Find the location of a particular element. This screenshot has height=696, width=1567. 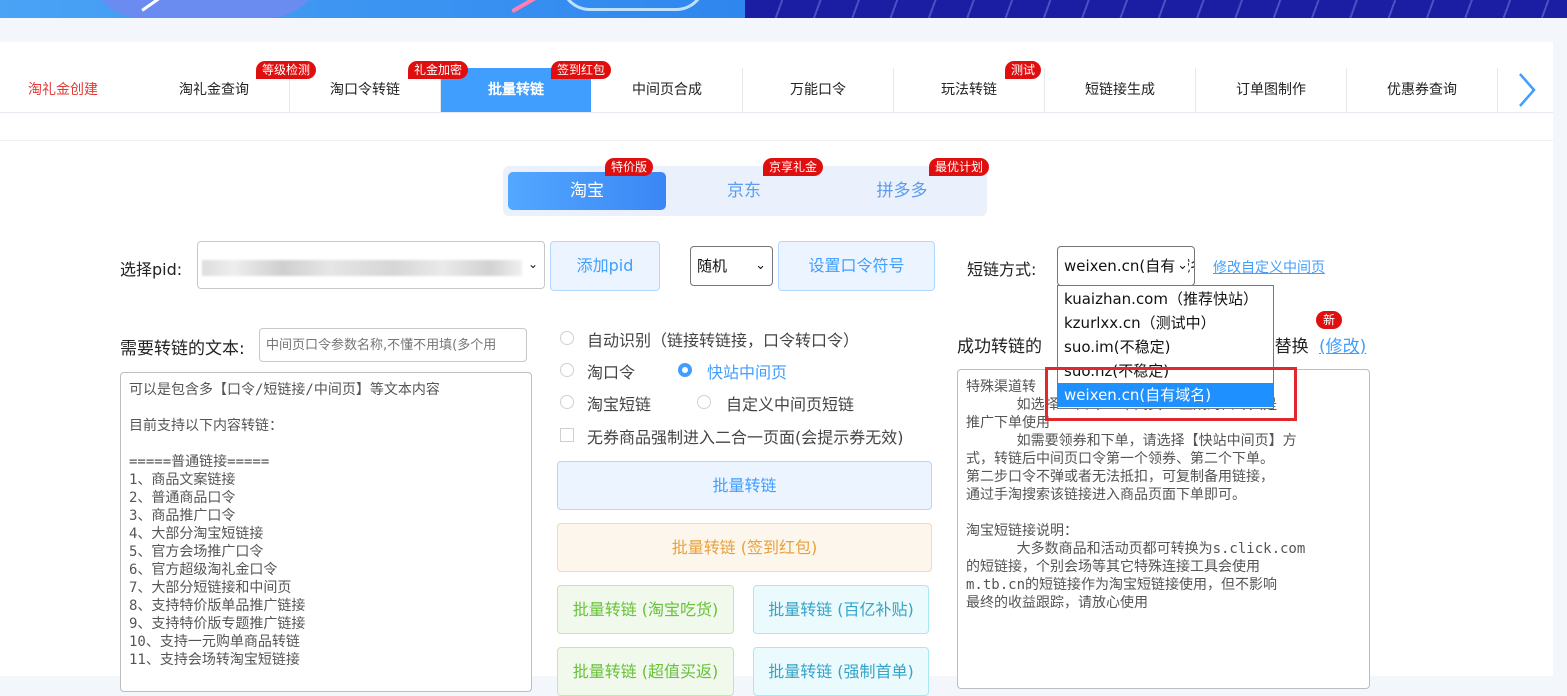

radio-auto is located at coordinates (567, 338).